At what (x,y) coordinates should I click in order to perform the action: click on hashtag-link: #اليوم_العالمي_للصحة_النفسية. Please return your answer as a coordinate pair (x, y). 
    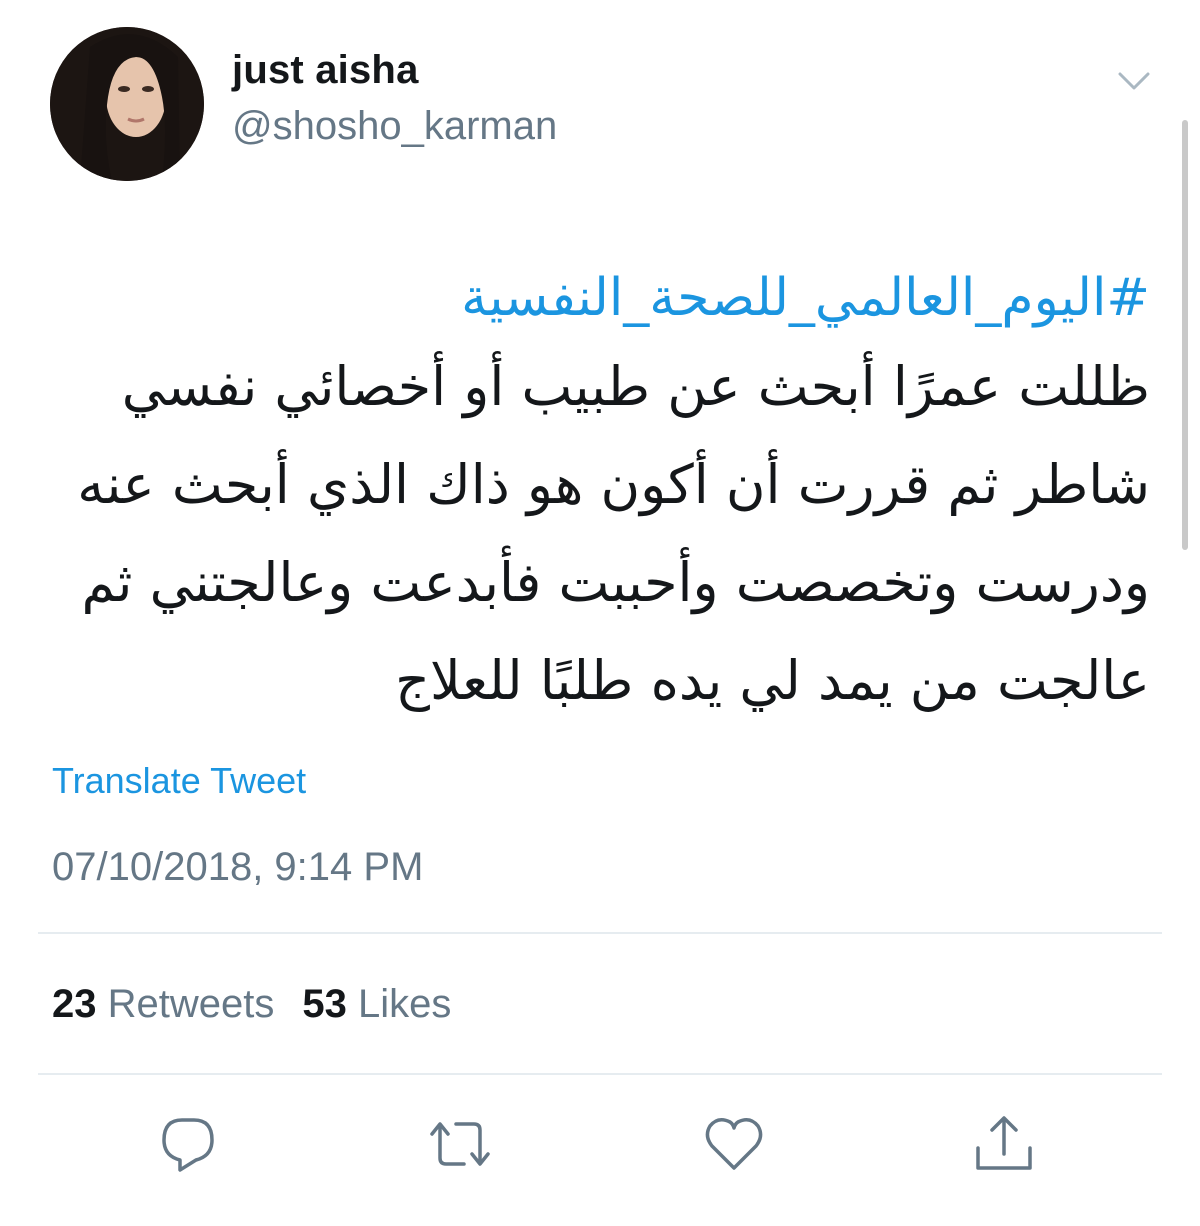
    Looking at the image, I should click on (600, 298).